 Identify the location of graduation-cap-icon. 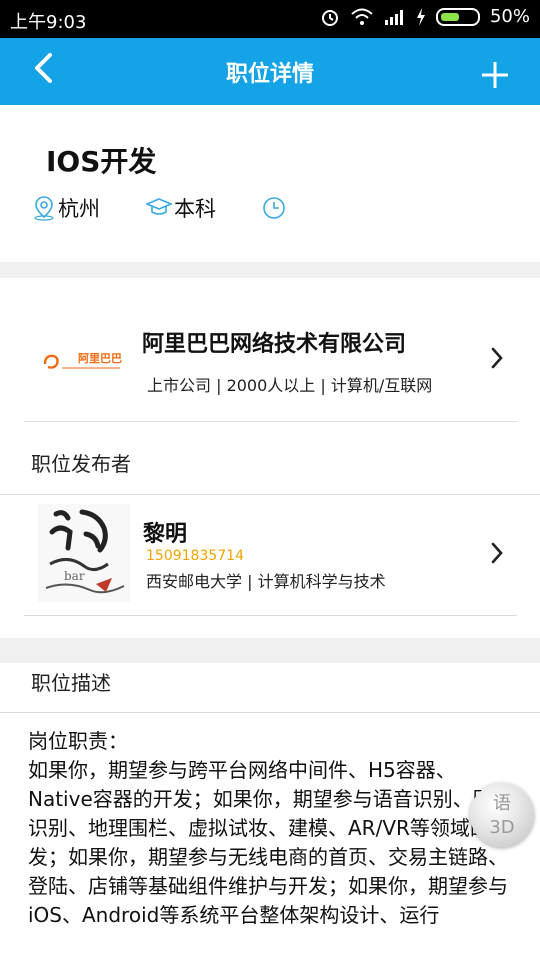
(159, 206).